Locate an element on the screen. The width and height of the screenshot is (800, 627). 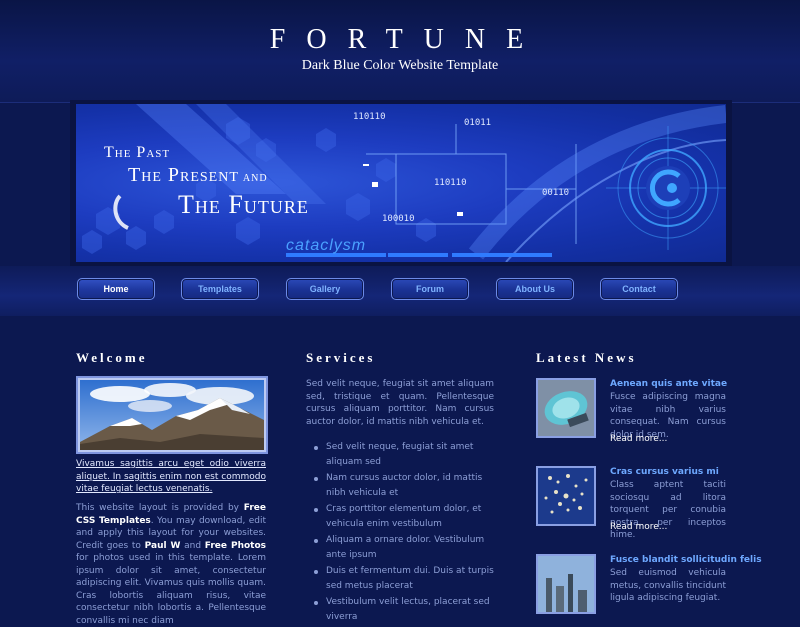
paul-w-link: Paul W is located at coordinates (163, 546).